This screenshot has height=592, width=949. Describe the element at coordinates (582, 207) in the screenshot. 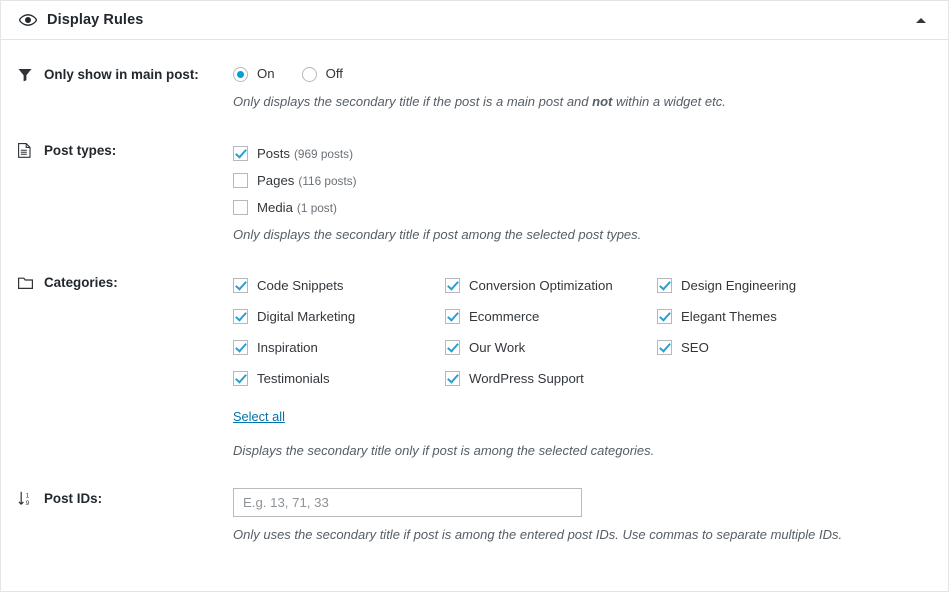

I see `checkbox-post-type-media: Media (1 post)` at that location.